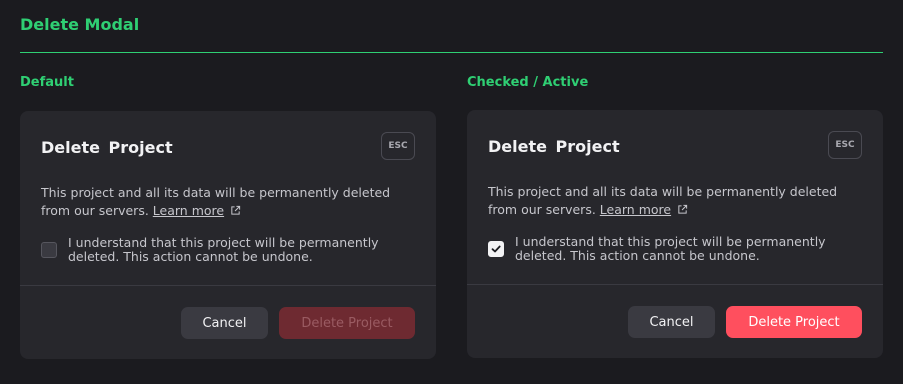 This screenshot has width=903, height=384. I want to click on checkmark-icon, so click(496, 249).